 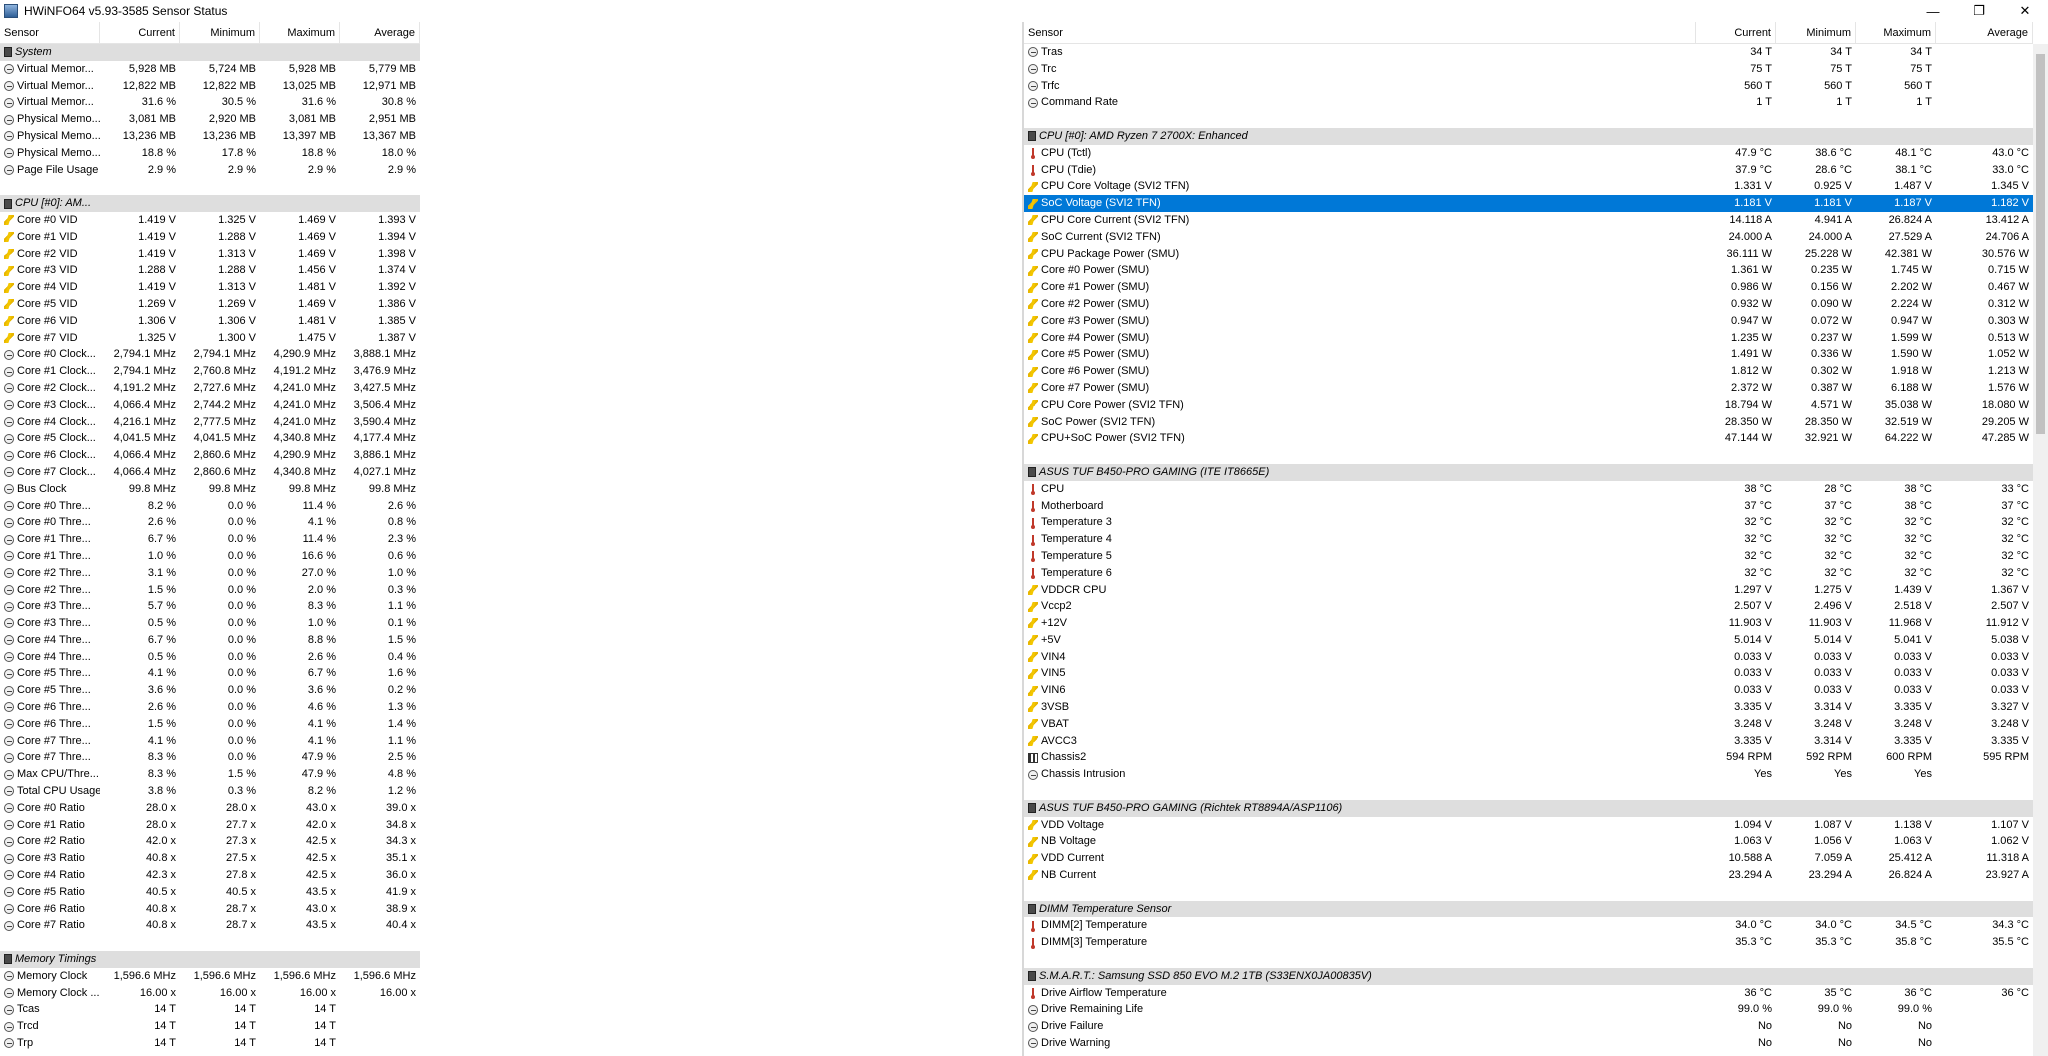 I want to click on sensor-row: Core #5 Ratio 40.5 x 40.5 x 43.5 x 41.9 x, so click(x=210, y=892).